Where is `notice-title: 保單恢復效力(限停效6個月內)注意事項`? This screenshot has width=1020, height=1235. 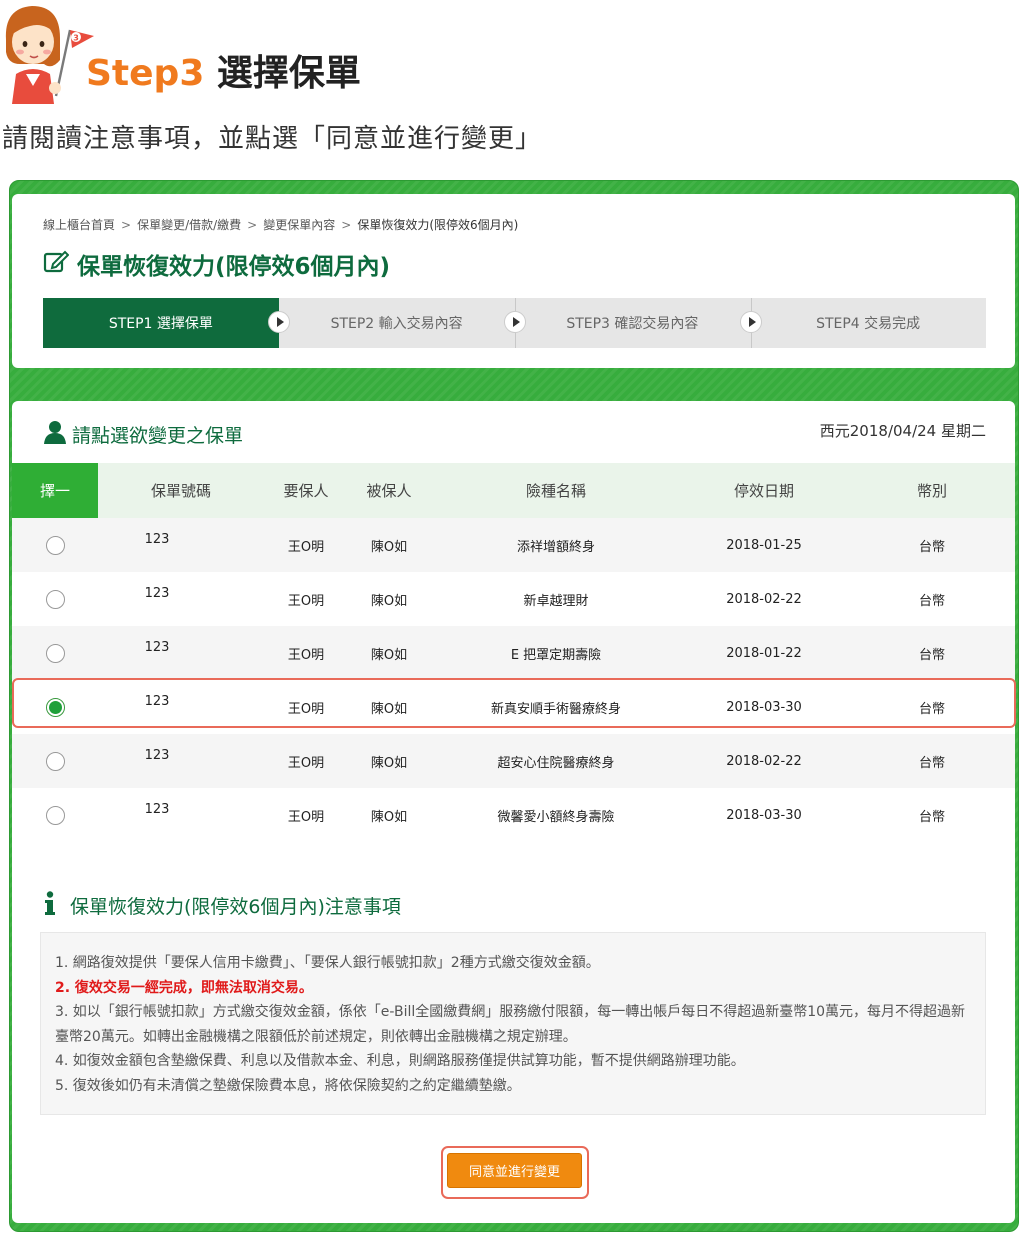
notice-title: 保單恢復效力(限停效6個月內)注意事項 is located at coordinates (235, 906).